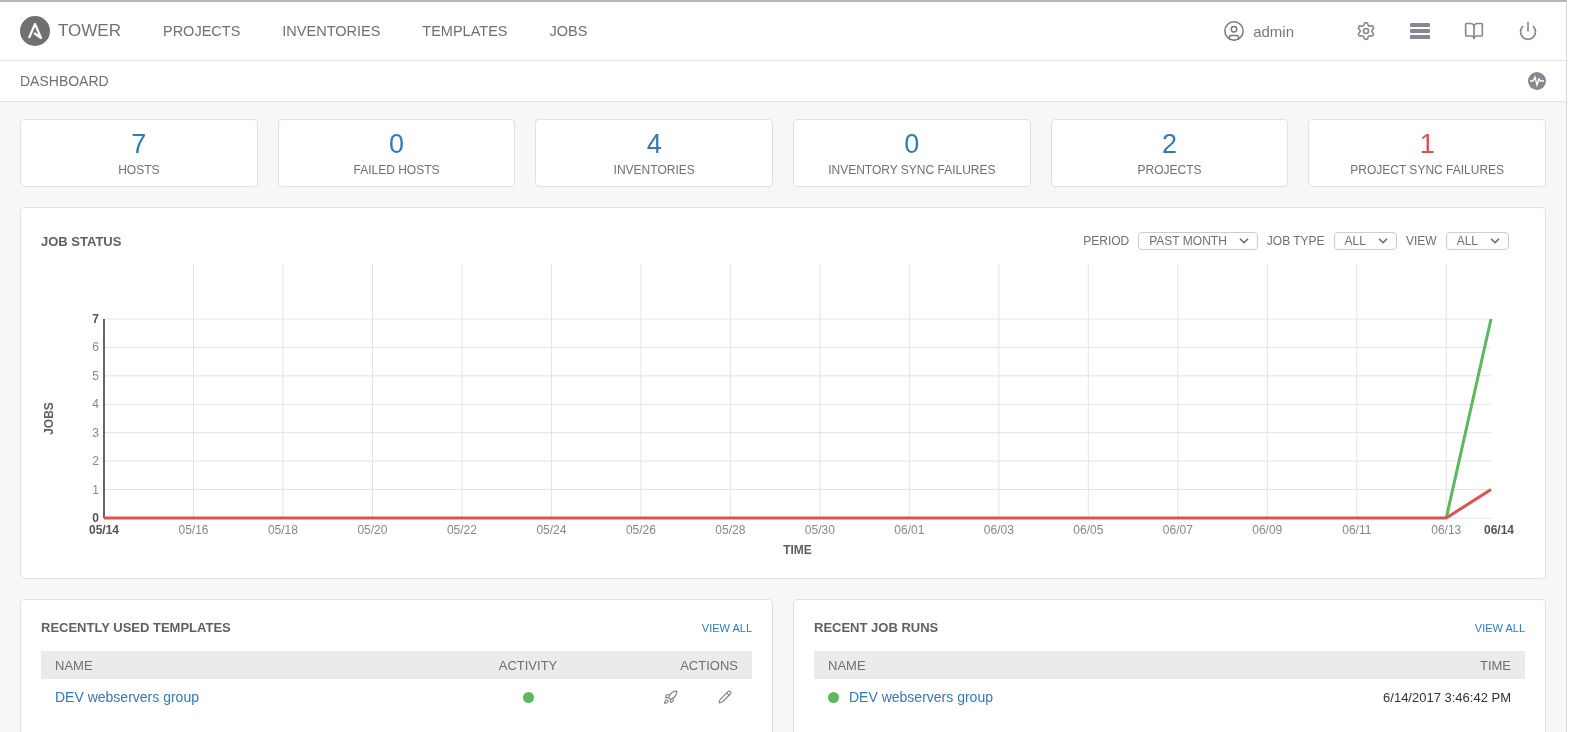 The height and width of the screenshot is (732, 1588). What do you see at coordinates (35, 31) in the screenshot?
I see `logo-icon` at bounding box center [35, 31].